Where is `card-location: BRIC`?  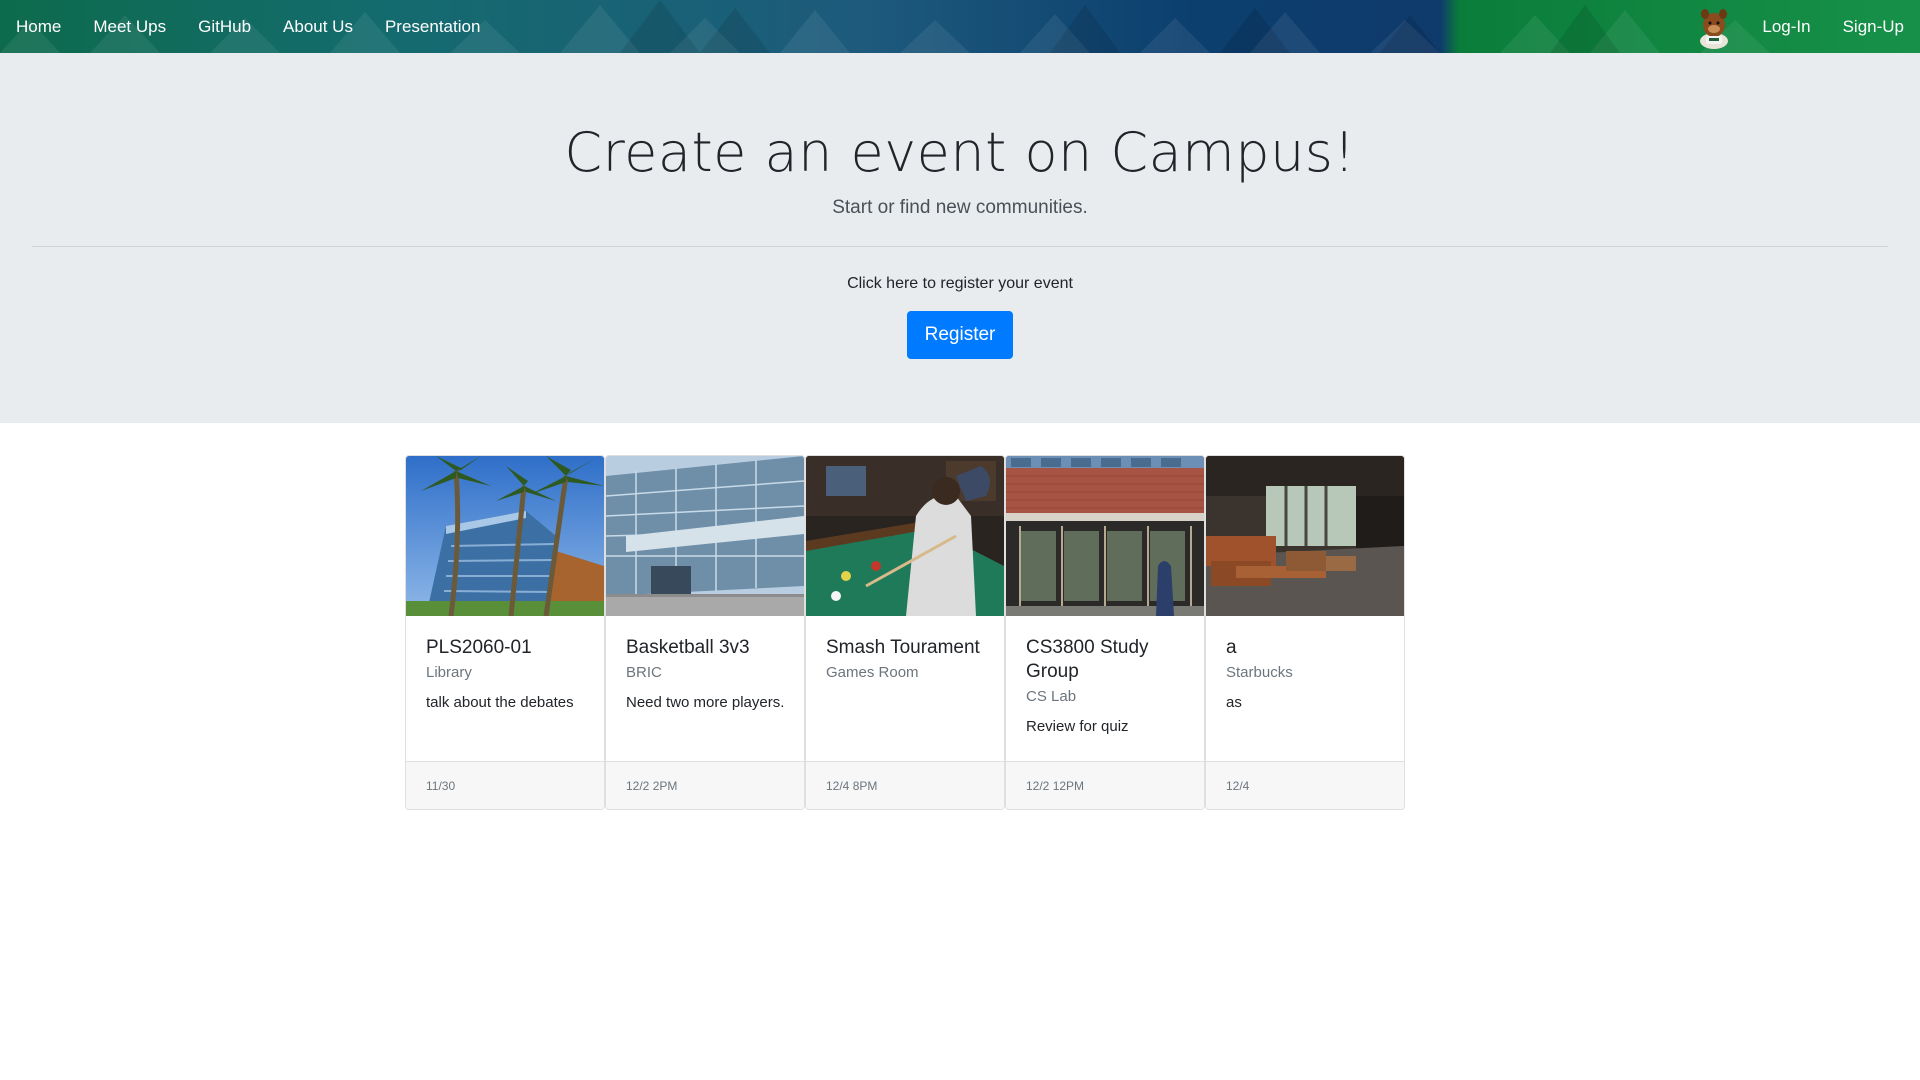
card-location: BRIC is located at coordinates (644, 672).